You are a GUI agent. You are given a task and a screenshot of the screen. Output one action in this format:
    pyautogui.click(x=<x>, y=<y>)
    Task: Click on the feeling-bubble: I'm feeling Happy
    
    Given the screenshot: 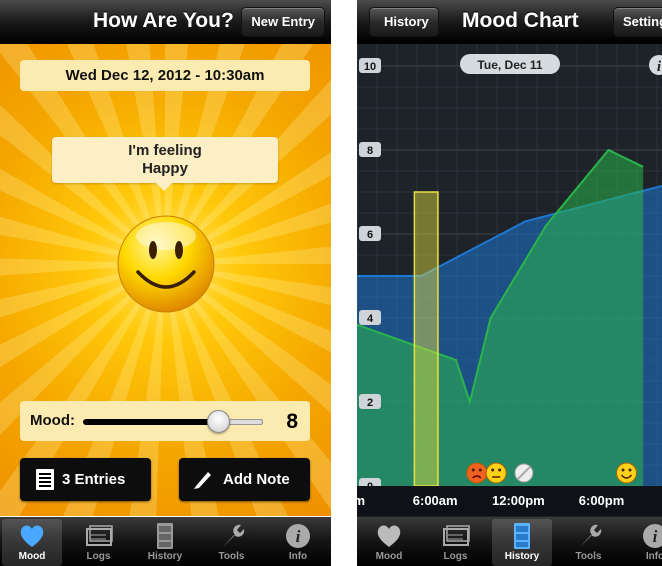 What is the action you would take?
    pyautogui.click(x=165, y=164)
    